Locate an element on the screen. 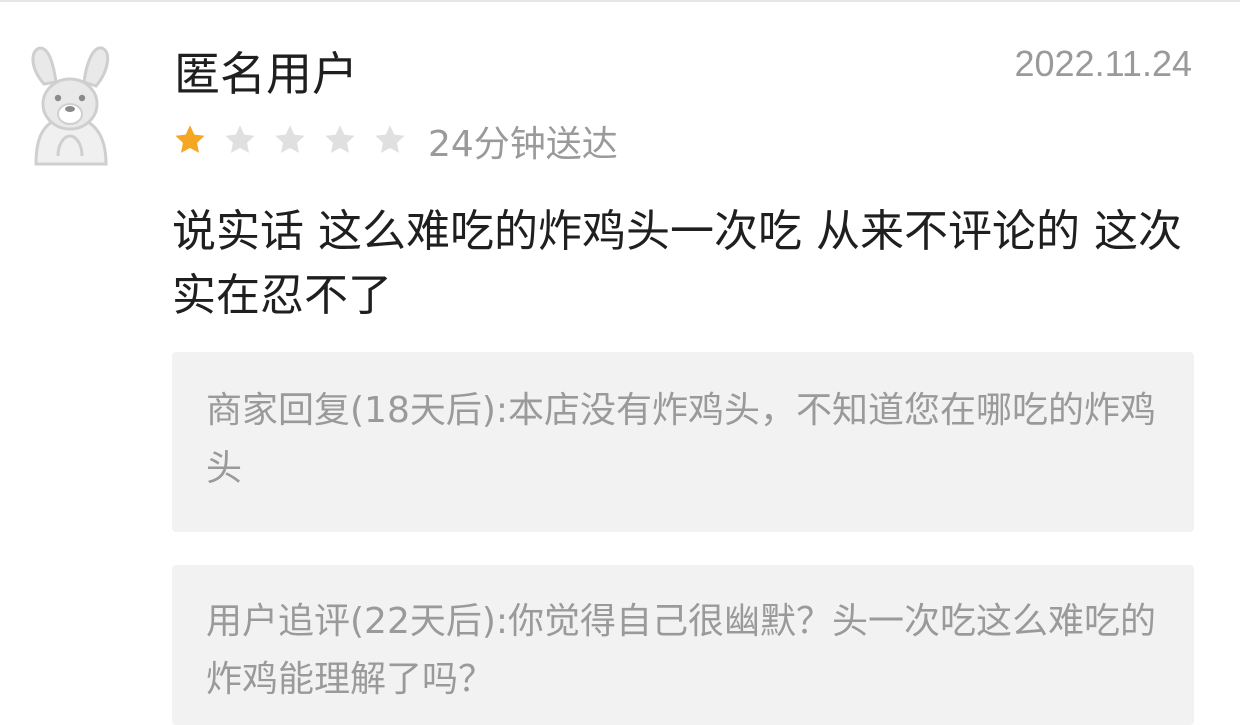  star-rating is located at coordinates (290, 140).